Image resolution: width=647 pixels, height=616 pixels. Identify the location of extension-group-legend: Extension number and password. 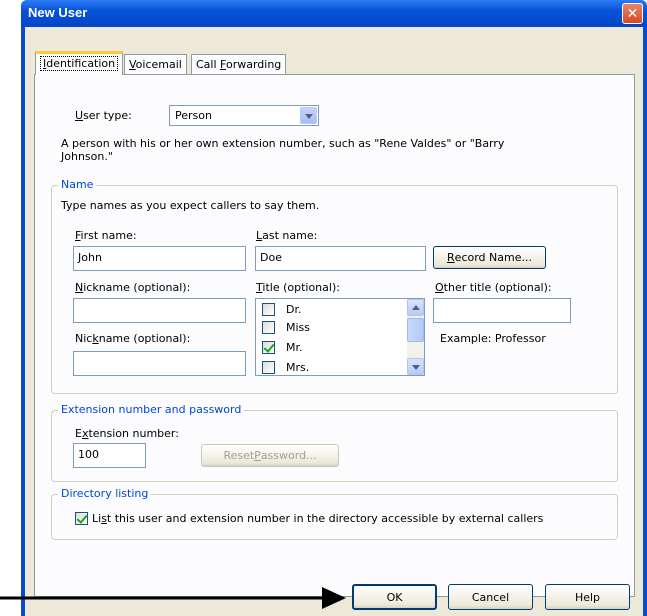
(151, 409).